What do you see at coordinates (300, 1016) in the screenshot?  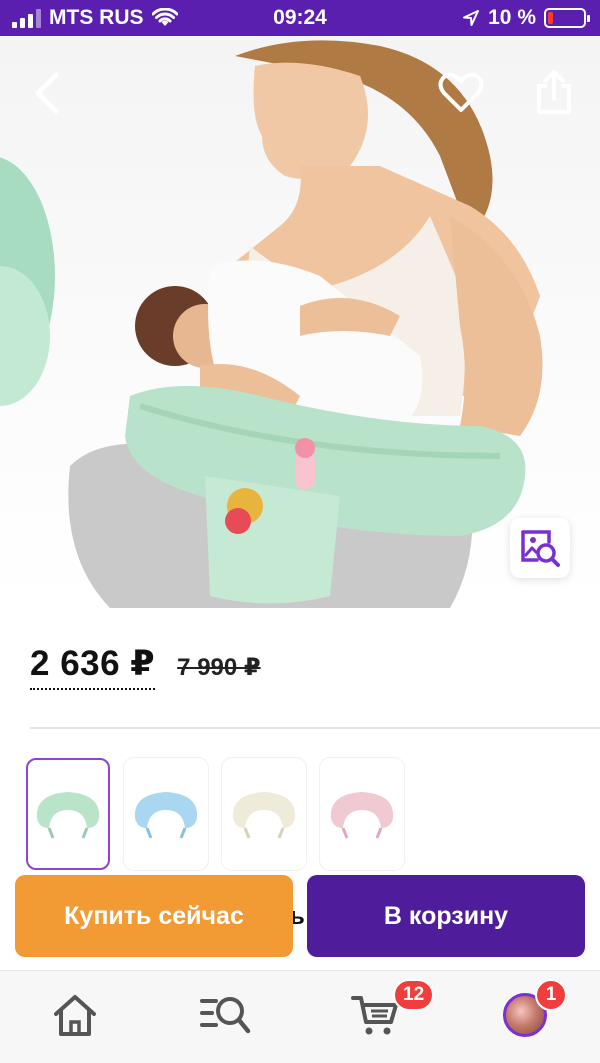 I see `bottom-tab-bar` at bounding box center [300, 1016].